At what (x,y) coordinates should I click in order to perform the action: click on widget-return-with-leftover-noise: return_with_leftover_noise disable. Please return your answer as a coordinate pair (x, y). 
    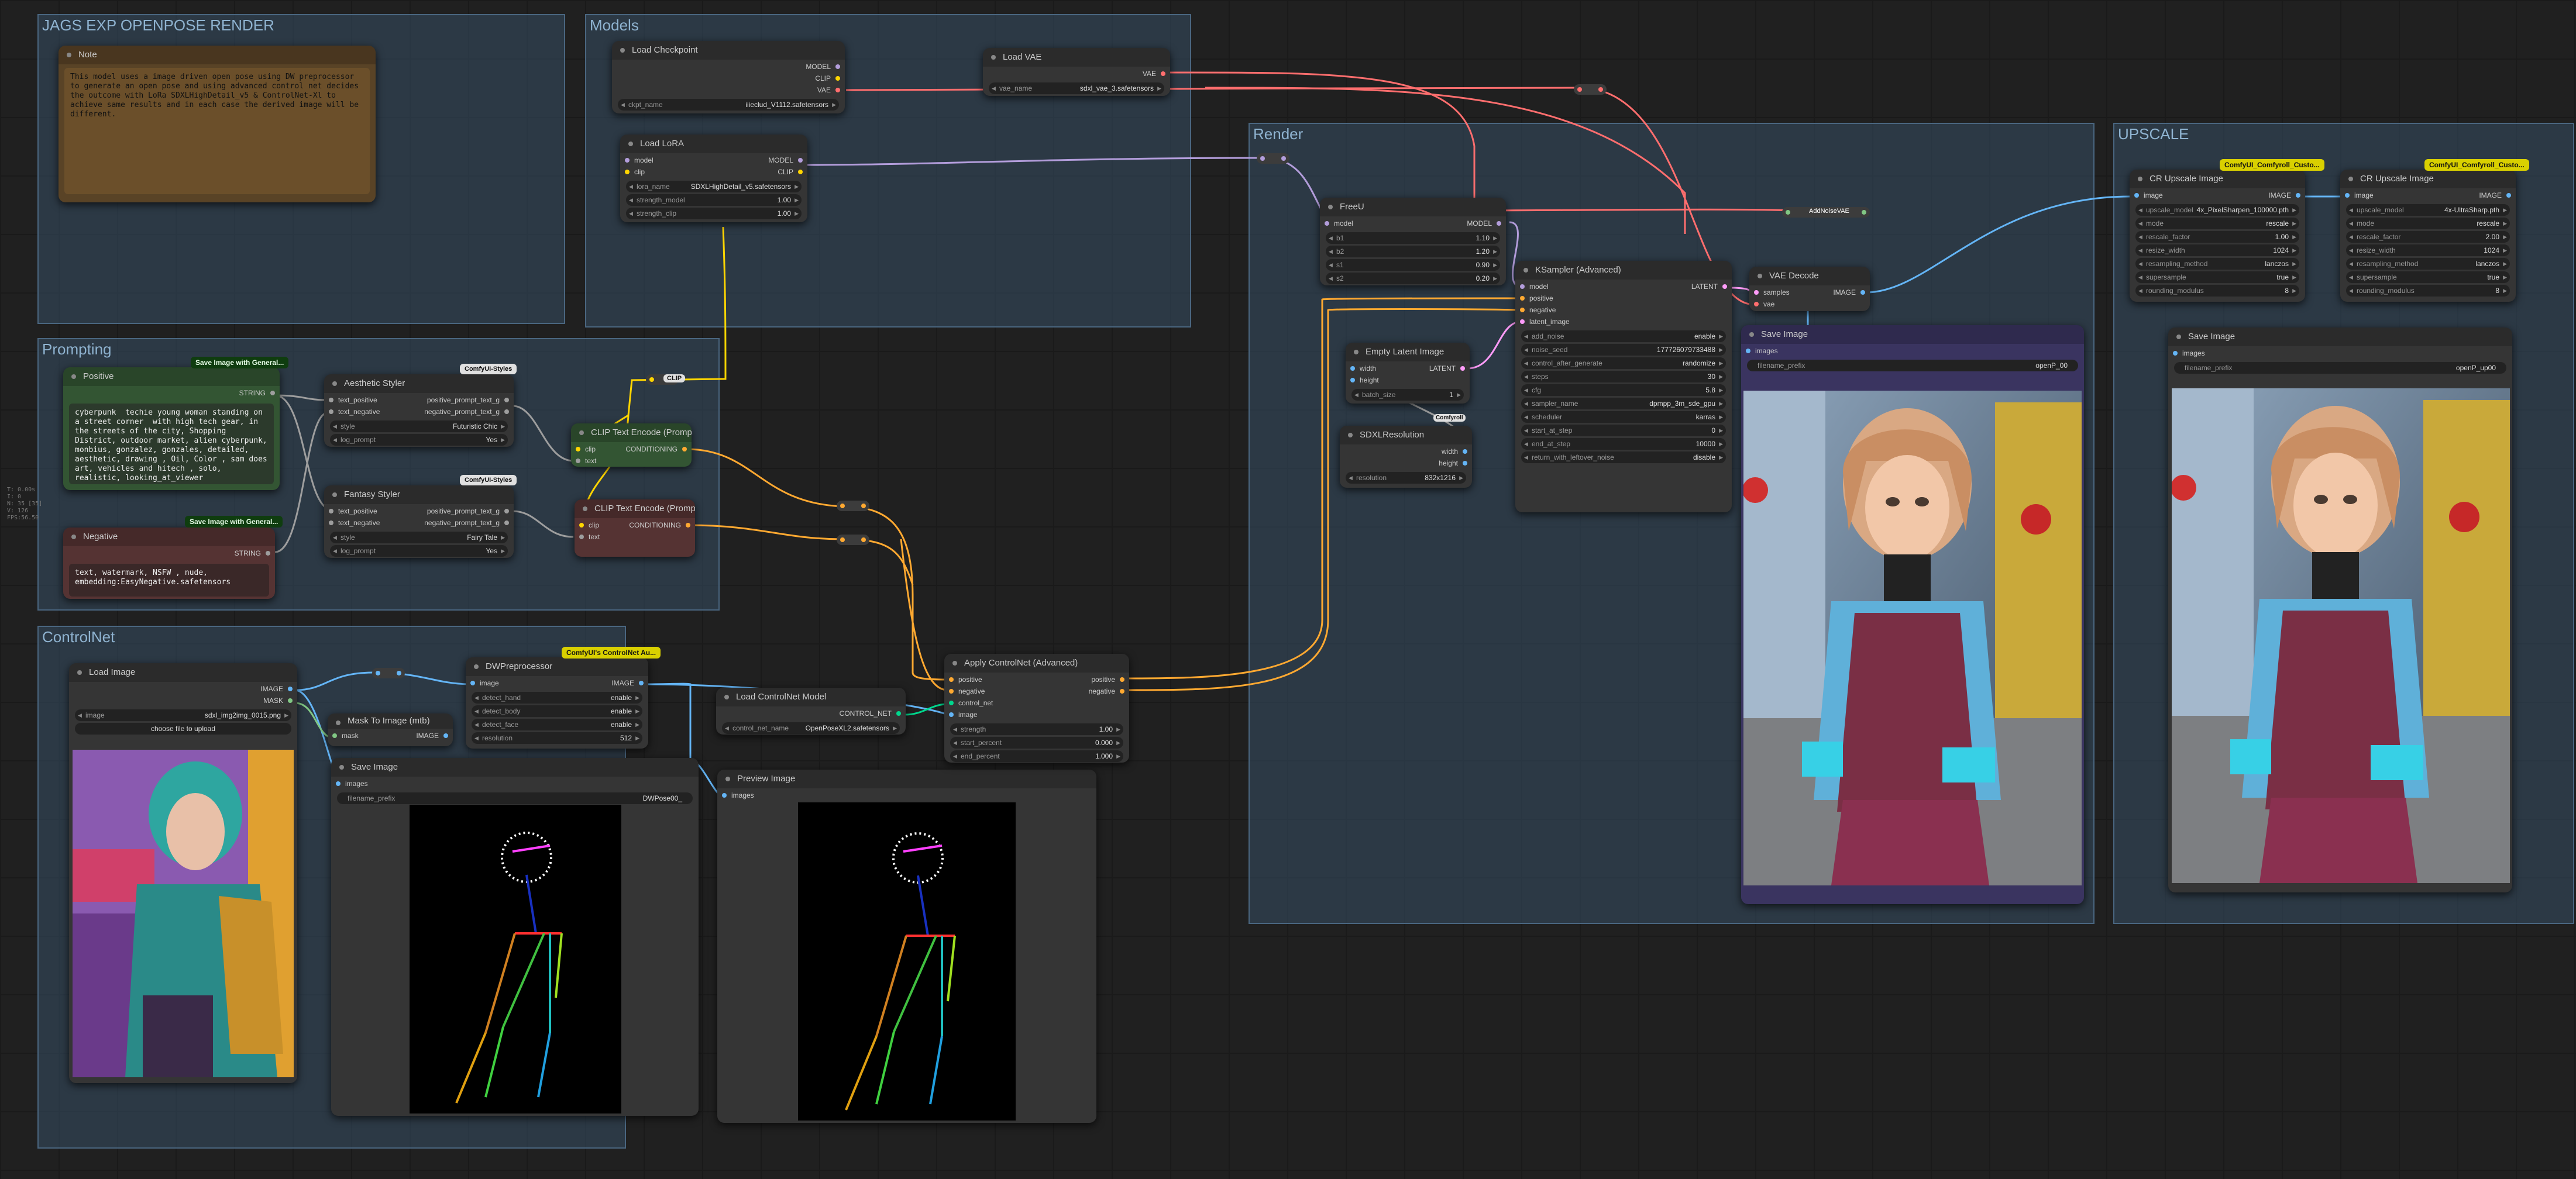
    Looking at the image, I should click on (1623, 457).